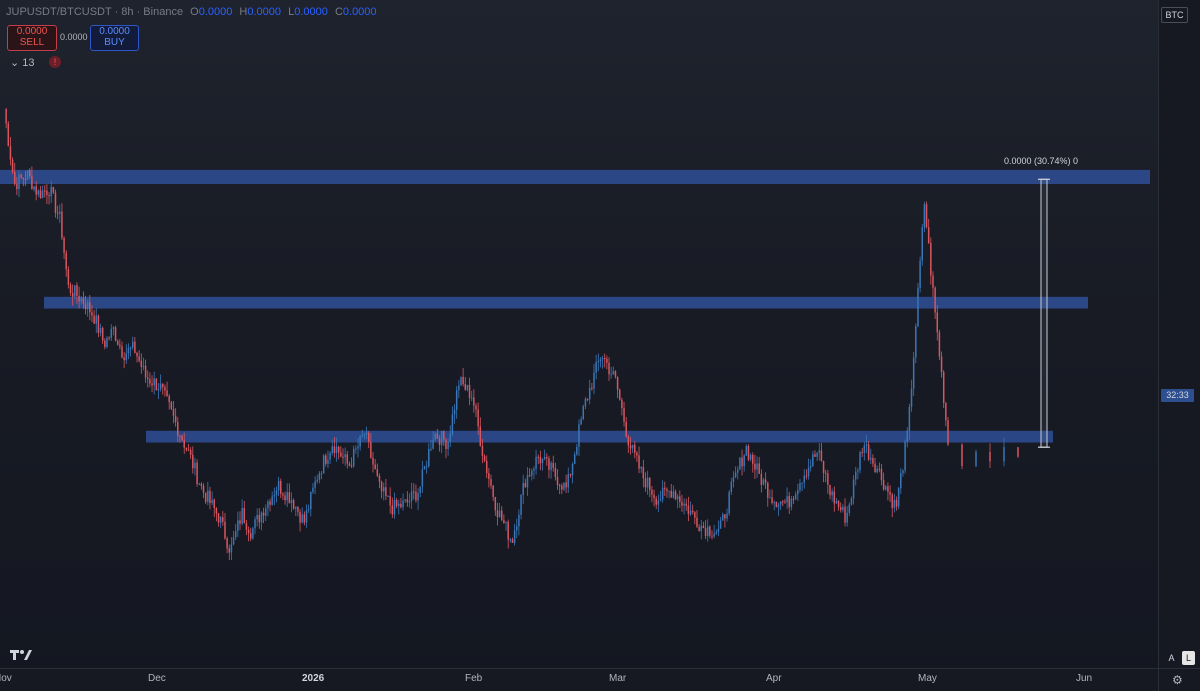 The image size is (1200, 691). I want to click on log-scale-button: L, so click(1188, 658).